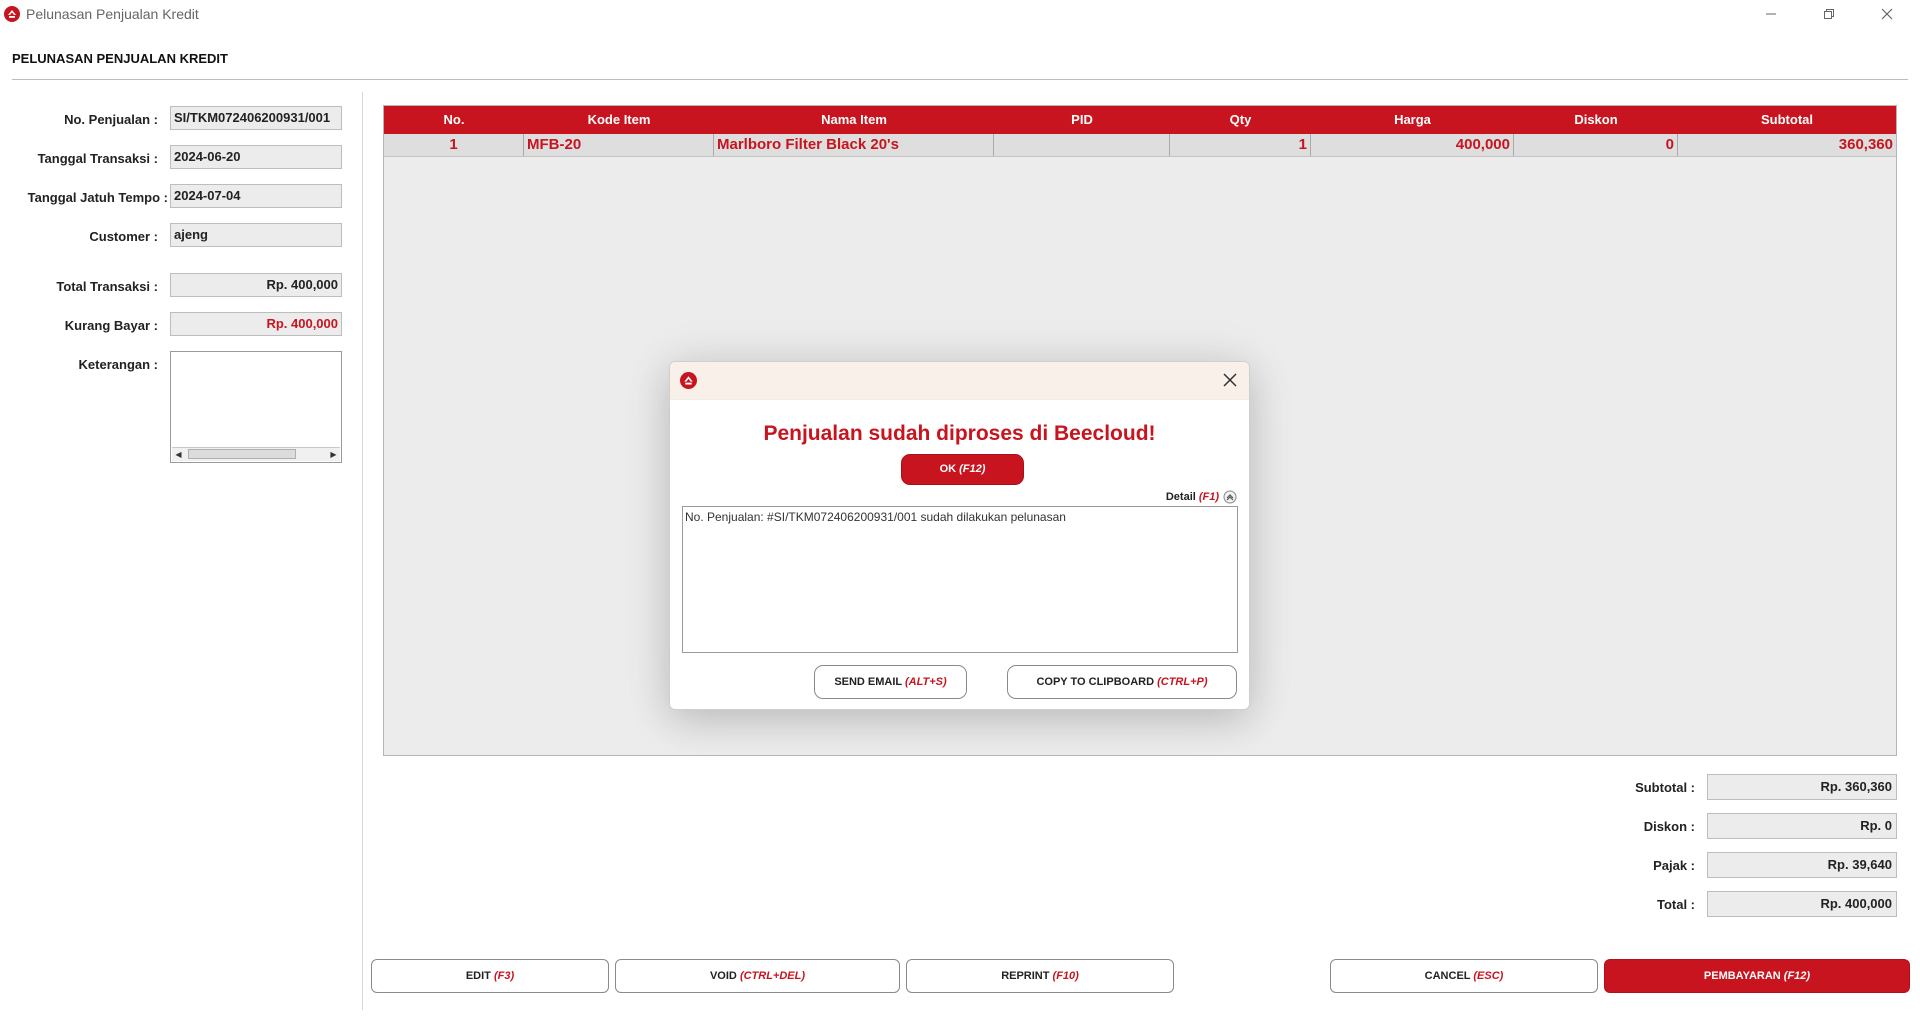 Image resolution: width=1920 pixels, height=1020 pixels. What do you see at coordinates (1787, 119) in the screenshot?
I see `column-header-subtotal: Subtotal` at bounding box center [1787, 119].